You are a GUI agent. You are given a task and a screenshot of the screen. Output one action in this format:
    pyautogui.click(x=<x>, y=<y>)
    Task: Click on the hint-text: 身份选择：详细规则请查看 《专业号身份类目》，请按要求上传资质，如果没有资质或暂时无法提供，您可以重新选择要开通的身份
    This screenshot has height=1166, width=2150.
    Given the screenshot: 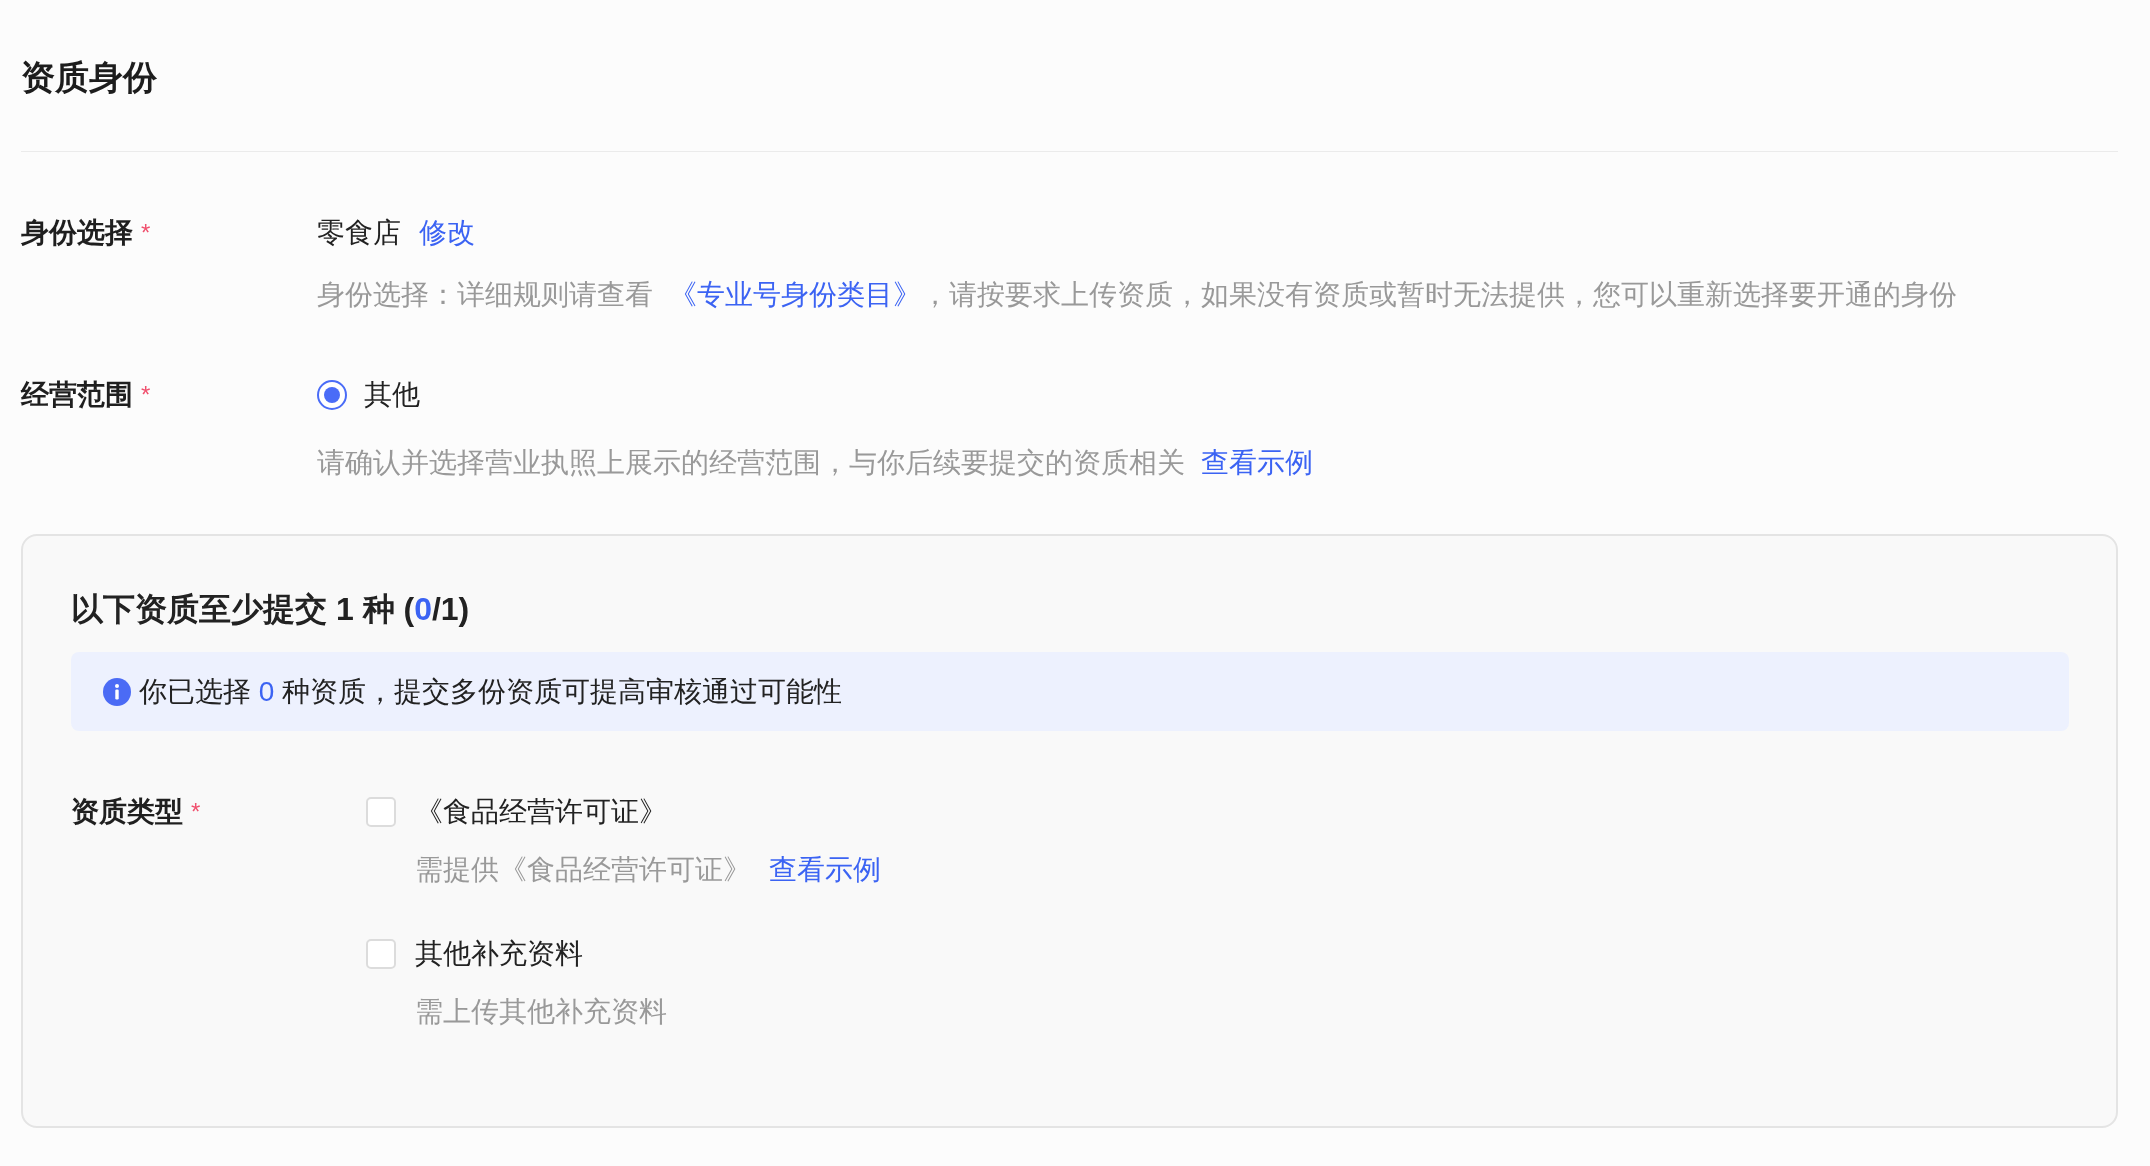 What is the action you would take?
    pyautogui.click(x=1137, y=295)
    